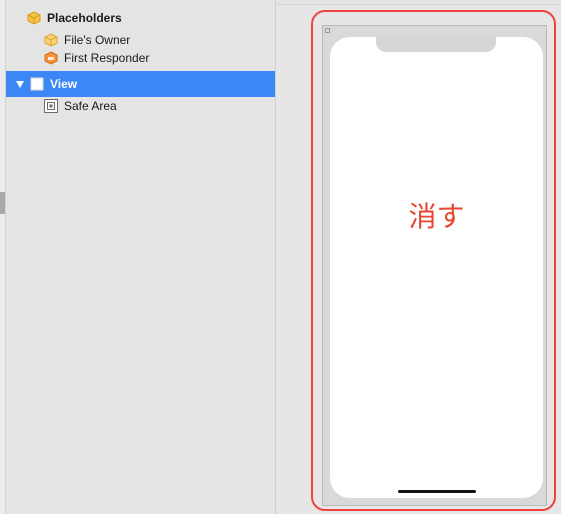  I want to click on outline-item-first-responder: First Responder, so click(140, 58).